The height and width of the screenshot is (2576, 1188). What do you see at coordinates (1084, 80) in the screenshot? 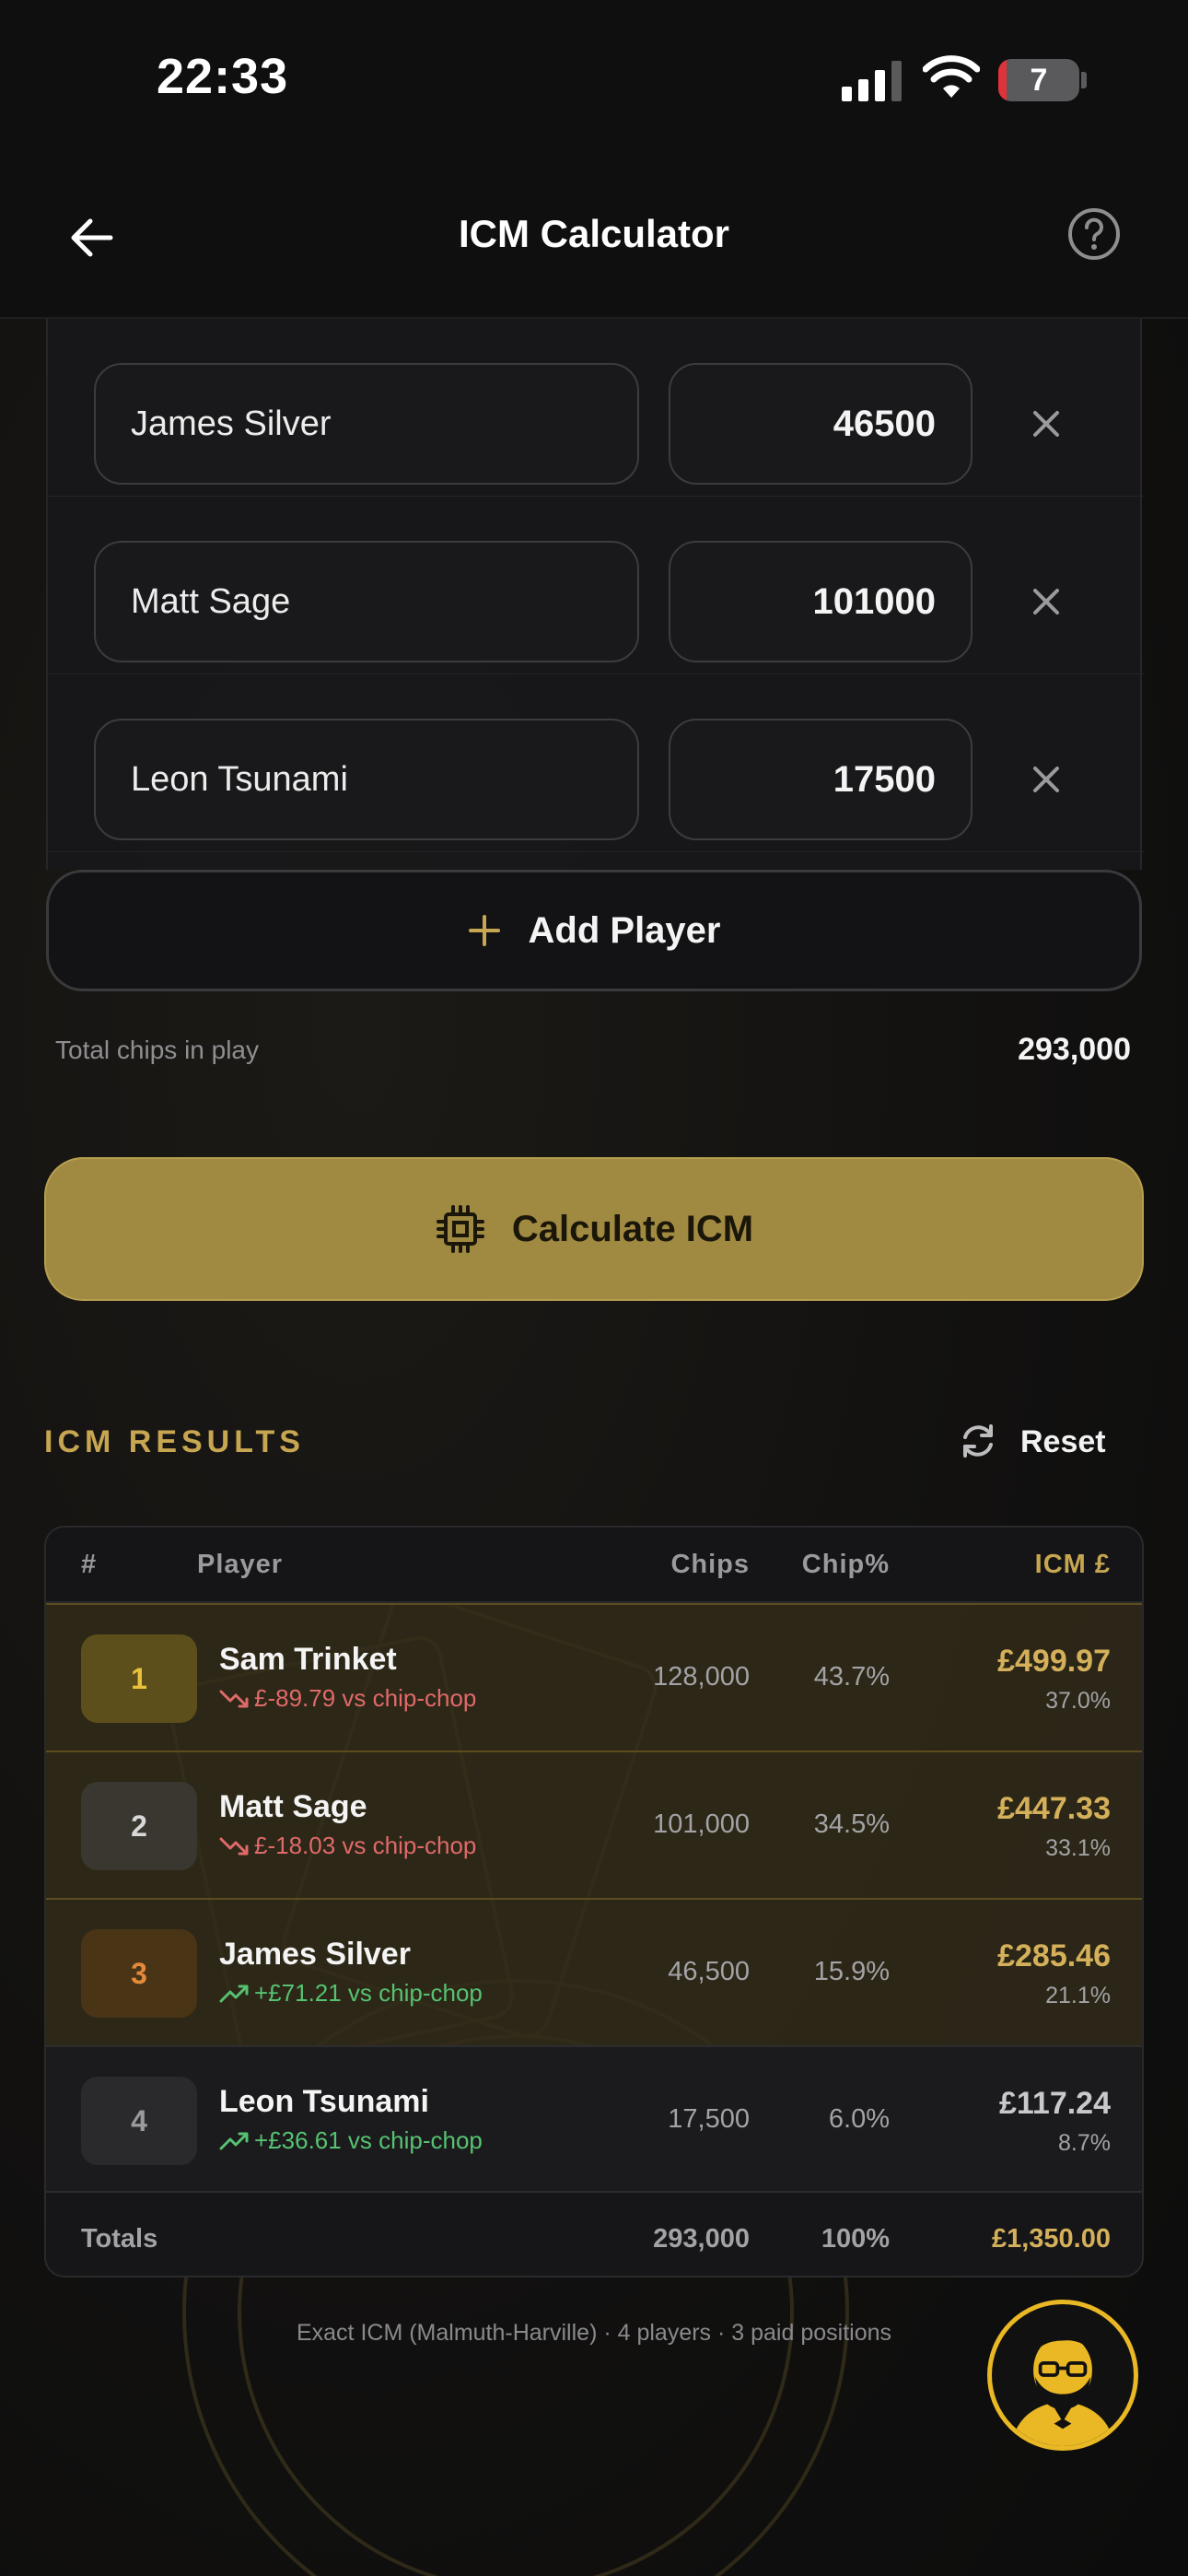
I see `battery-tip` at bounding box center [1084, 80].